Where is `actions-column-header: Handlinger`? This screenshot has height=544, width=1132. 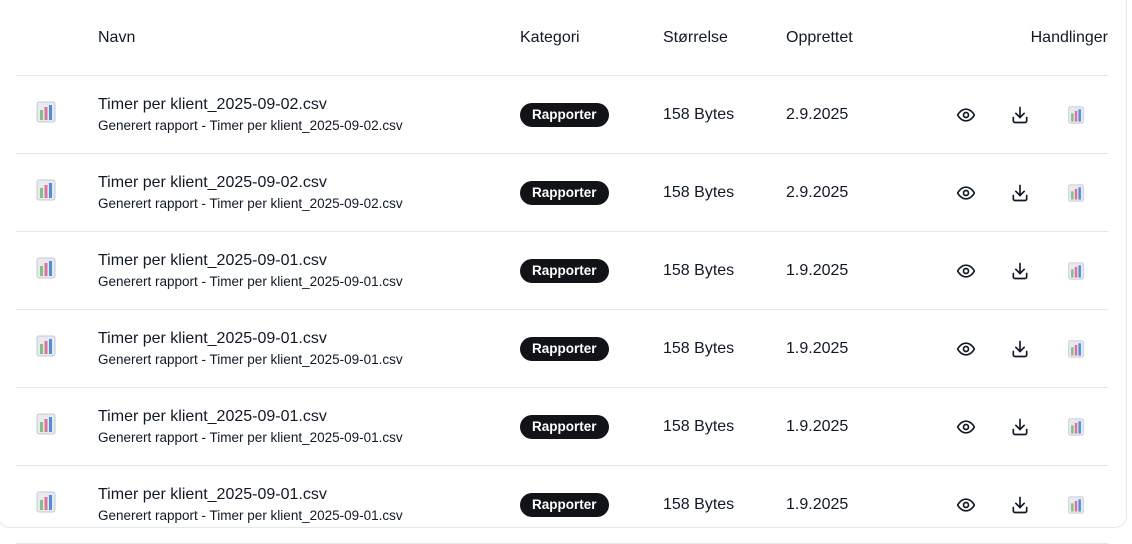 actions-column-header: Handlinger is located at coordinates (1008, 38).